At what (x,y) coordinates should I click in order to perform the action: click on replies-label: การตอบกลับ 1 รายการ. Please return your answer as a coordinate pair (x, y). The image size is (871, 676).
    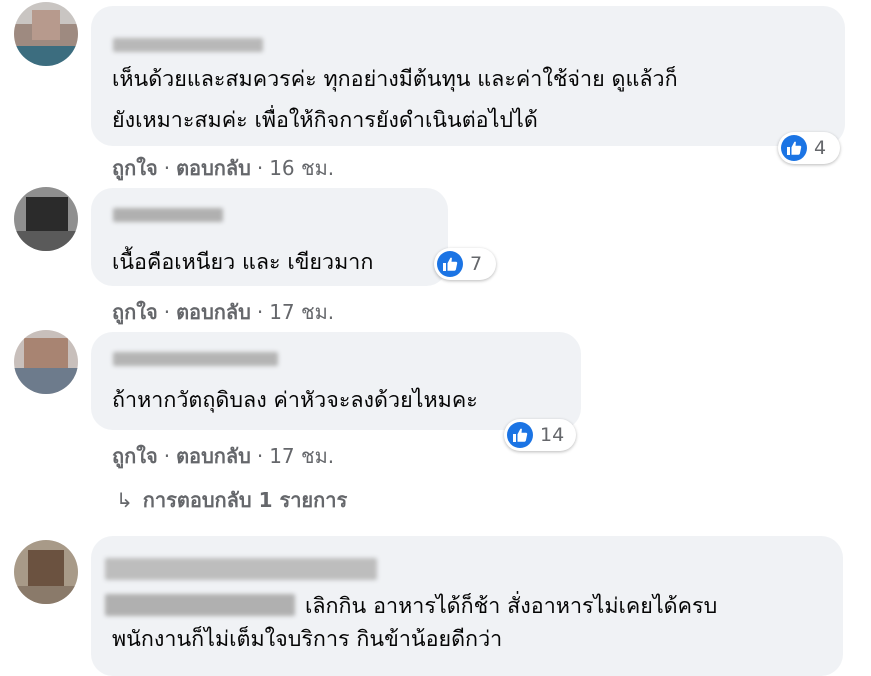
    Looking at the image, I should click on (245, 500).